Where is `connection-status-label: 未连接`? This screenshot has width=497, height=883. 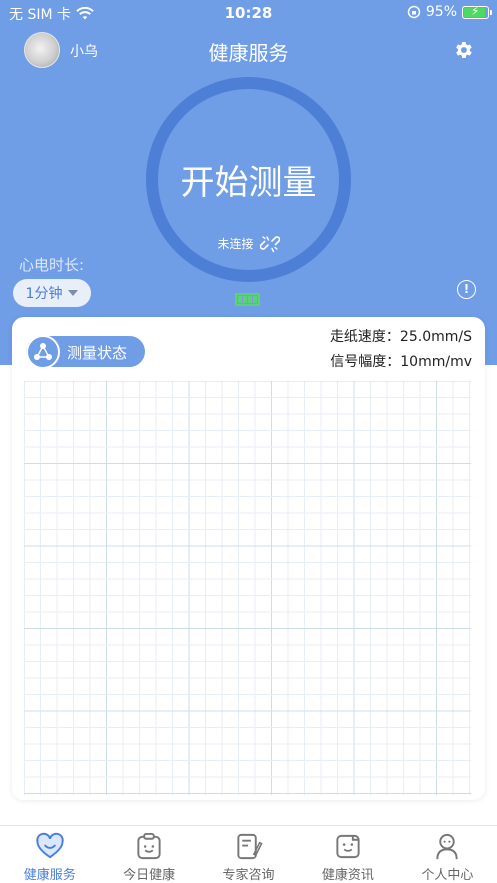 connection-status-label: 未连接 is located at coordinates (235, 243).